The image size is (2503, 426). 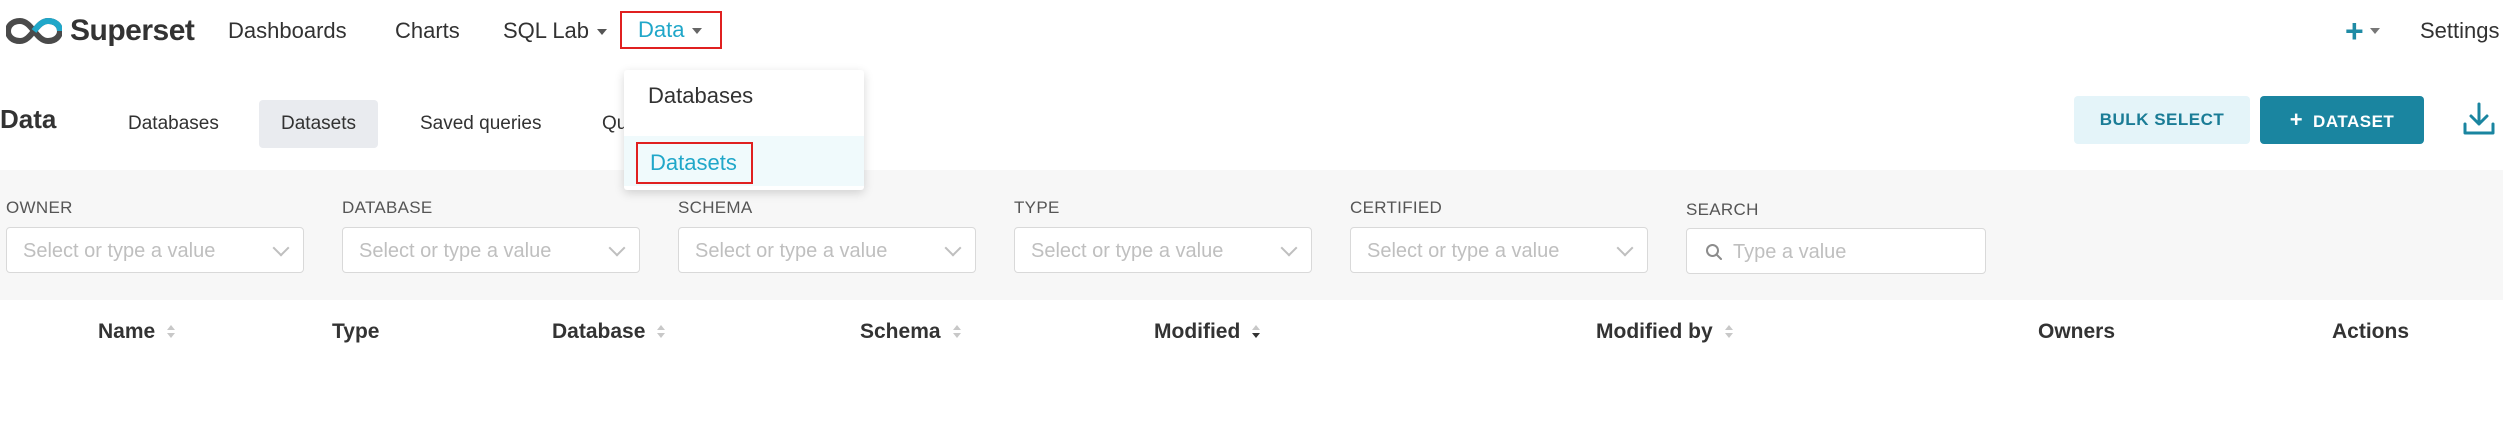 I want to click on brand-name: Superset, so click(x=132, y=30).